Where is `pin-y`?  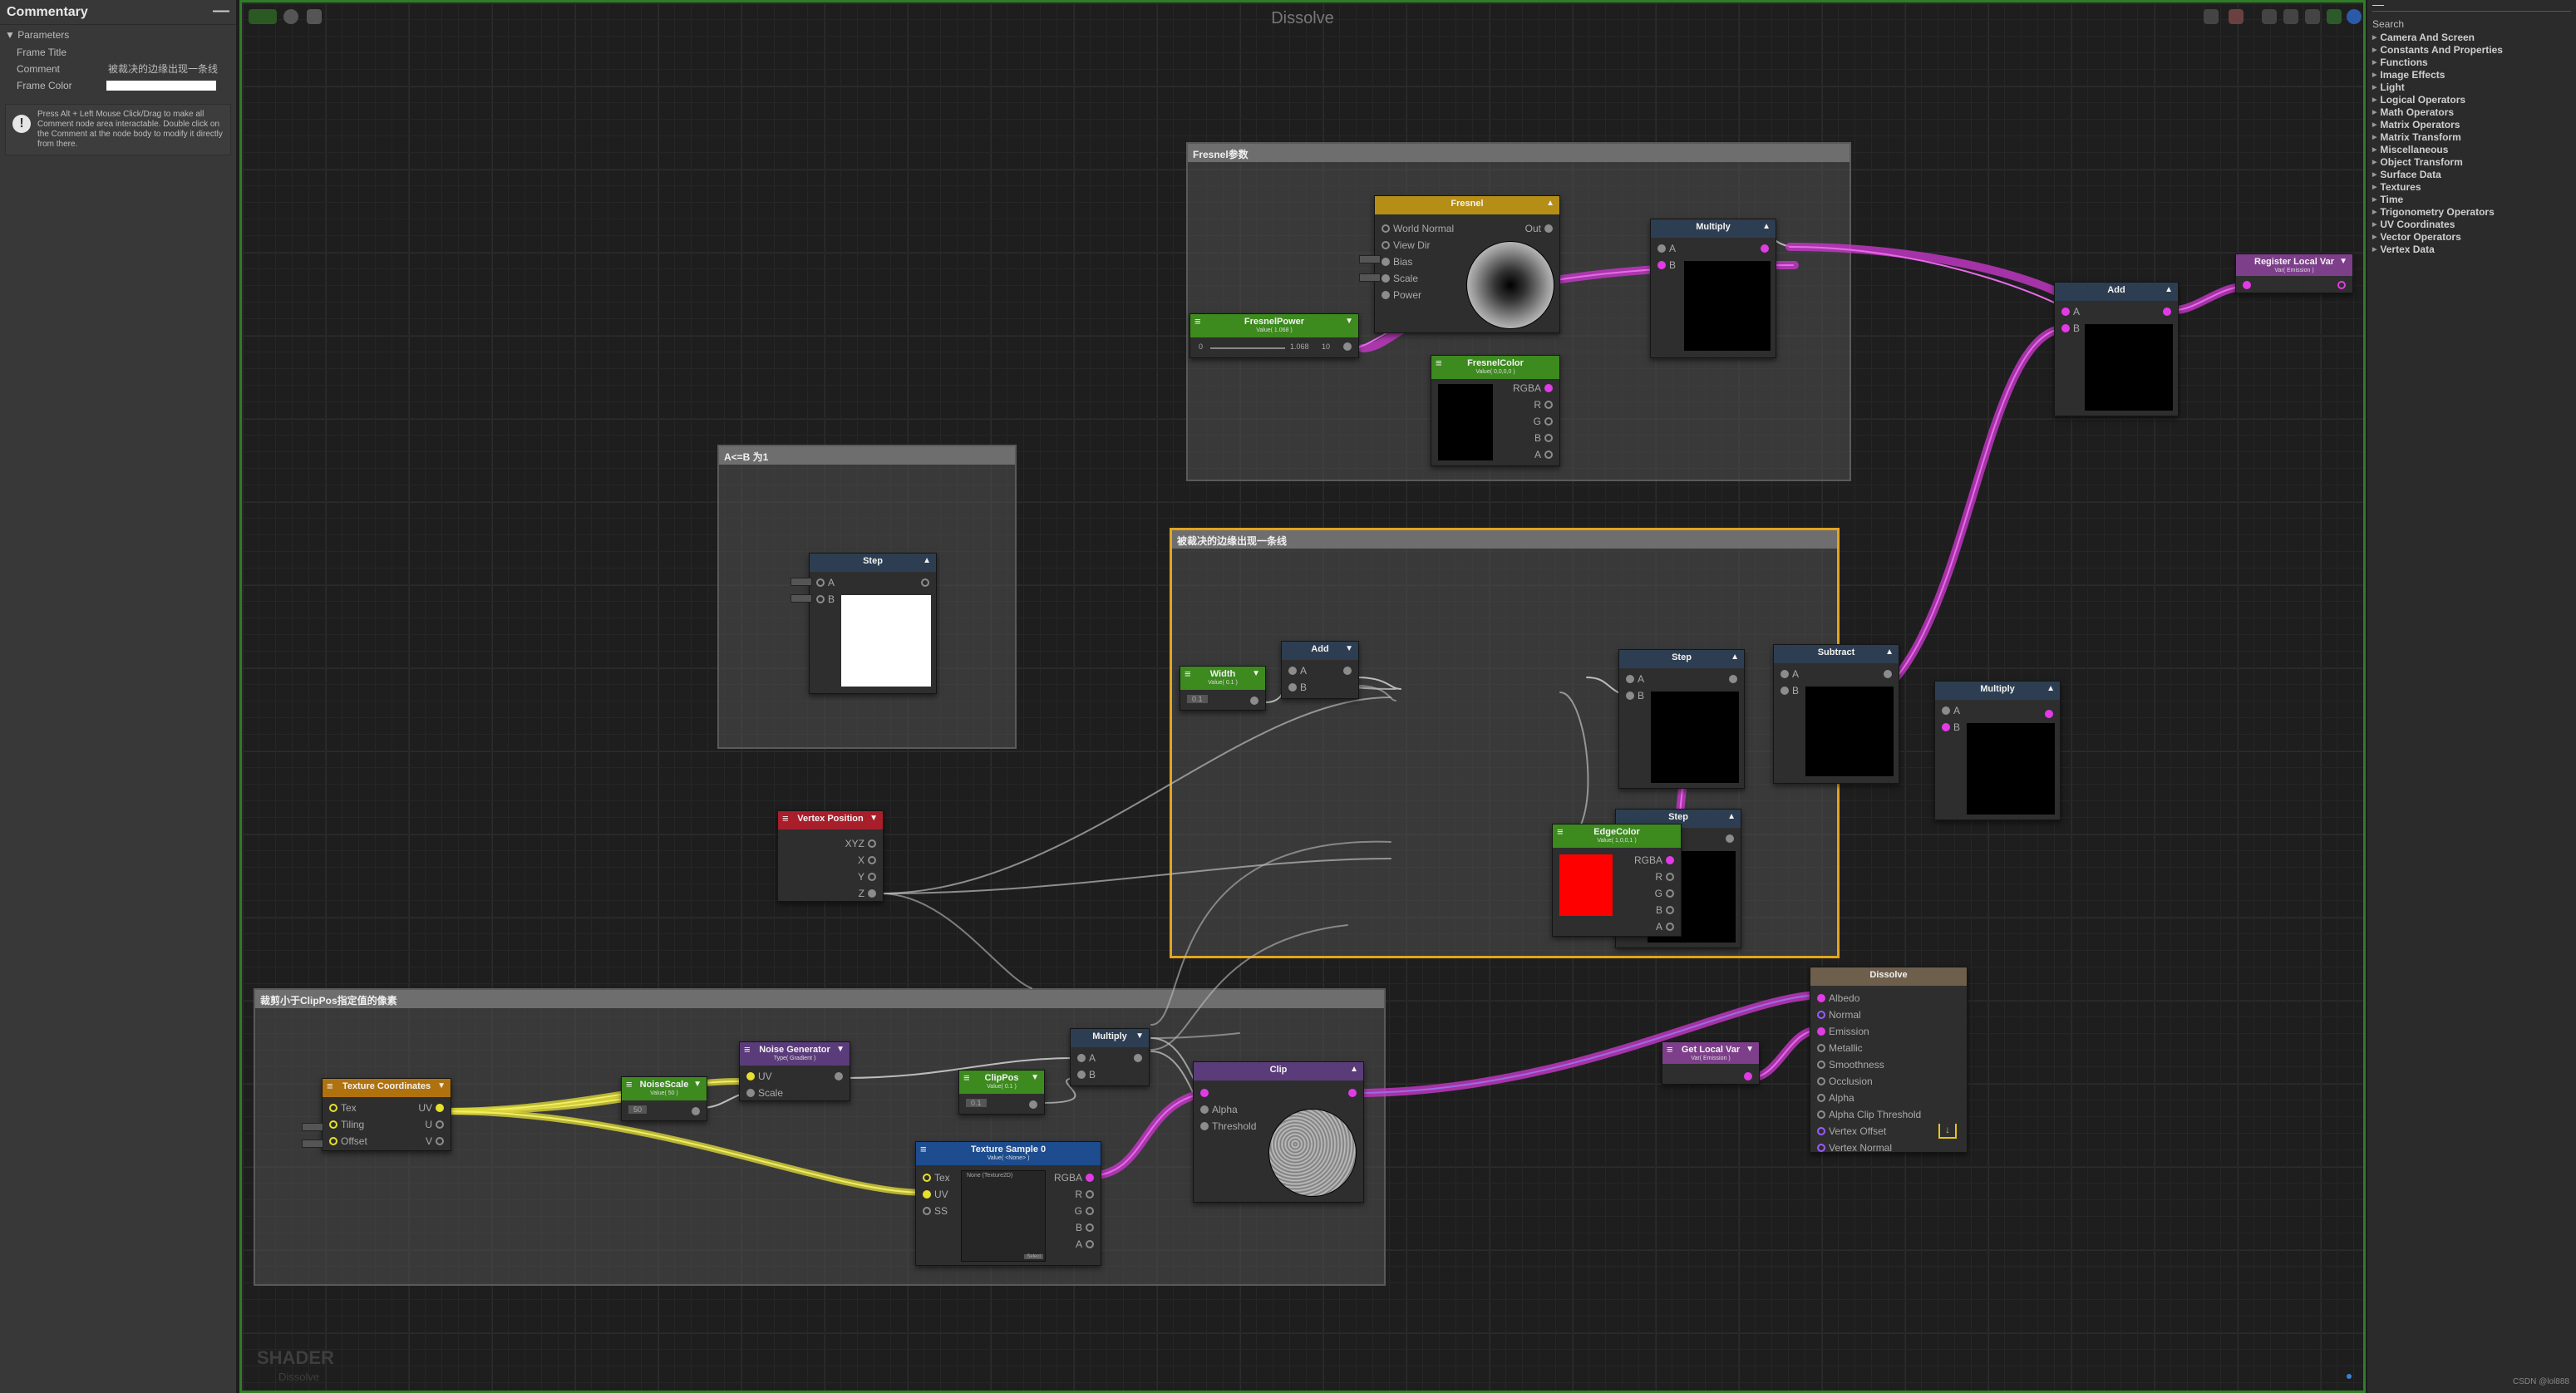
pin-y is located at coordinates (872, 877).